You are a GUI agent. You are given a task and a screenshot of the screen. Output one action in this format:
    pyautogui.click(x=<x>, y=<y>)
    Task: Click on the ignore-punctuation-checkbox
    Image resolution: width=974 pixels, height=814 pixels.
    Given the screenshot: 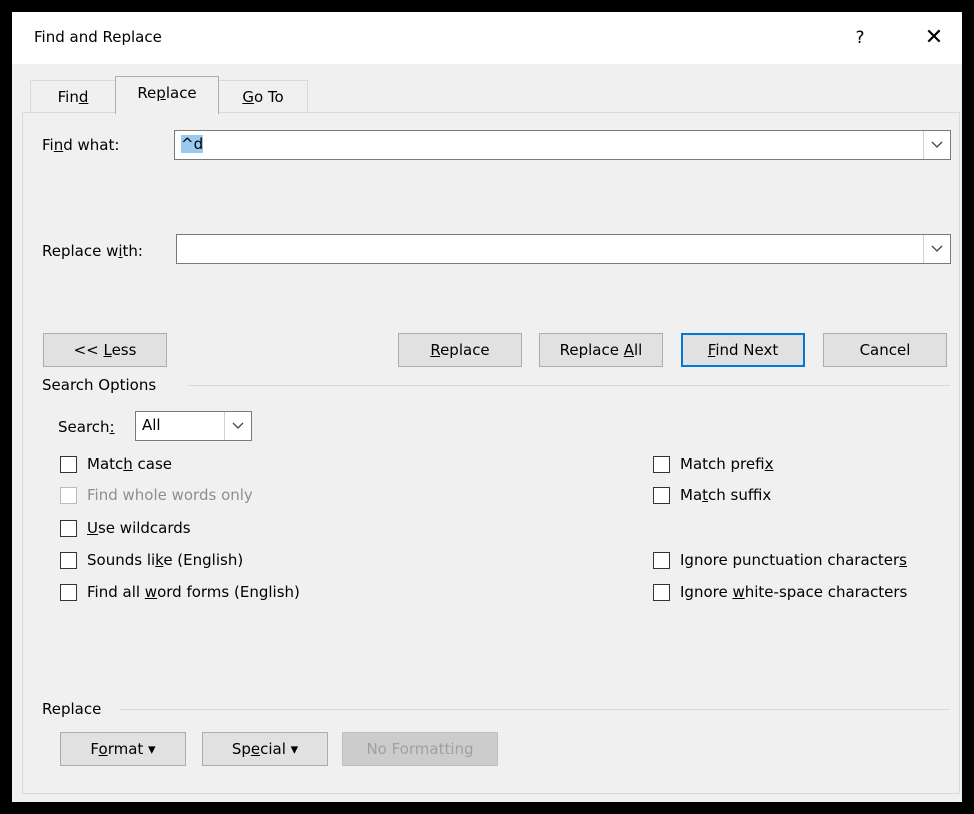 What is the action you would take?
    pyautogui.click(x=661, y=560)
    